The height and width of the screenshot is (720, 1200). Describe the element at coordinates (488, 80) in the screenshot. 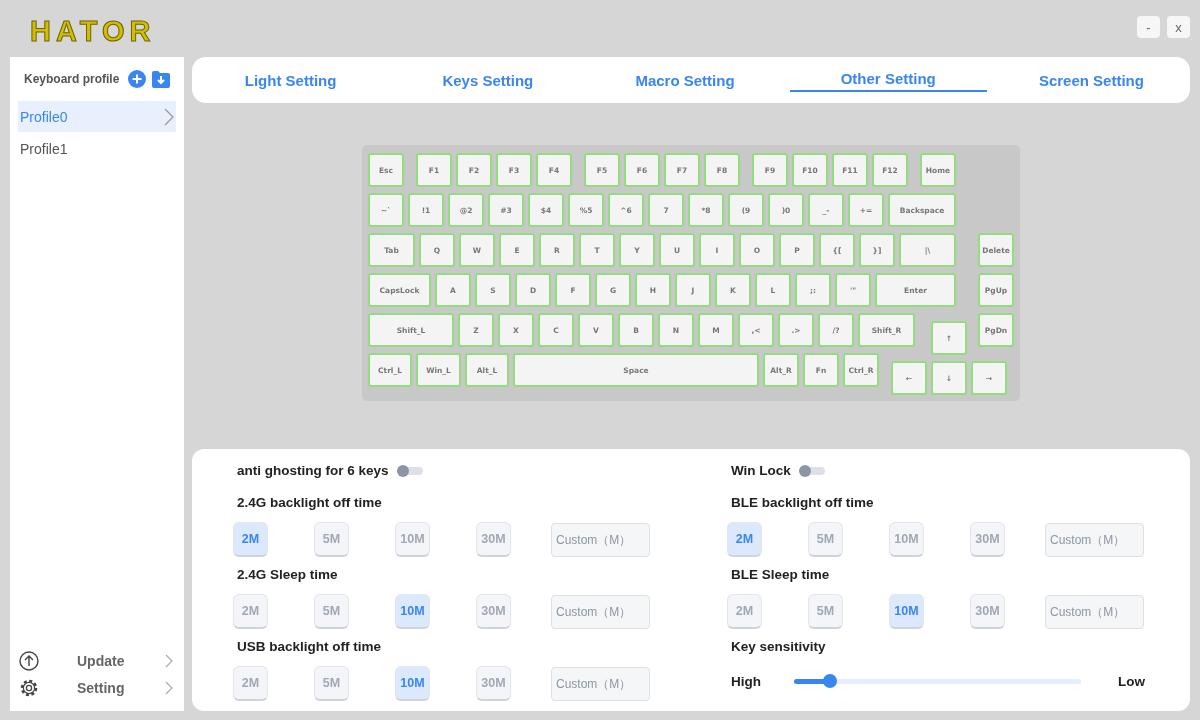

I see `tab: Keys Setting` at that location.